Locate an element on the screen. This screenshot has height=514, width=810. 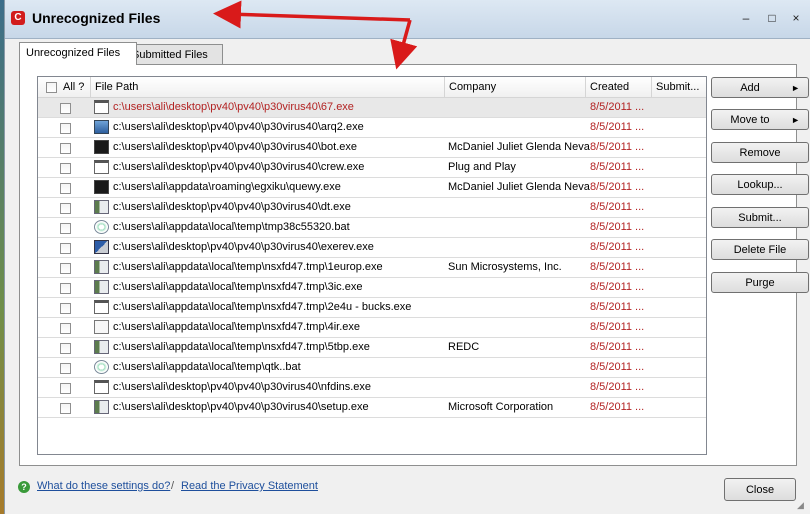
privacy-statement-link: Read the Privacy Statement is located at coordinates (249, 486).